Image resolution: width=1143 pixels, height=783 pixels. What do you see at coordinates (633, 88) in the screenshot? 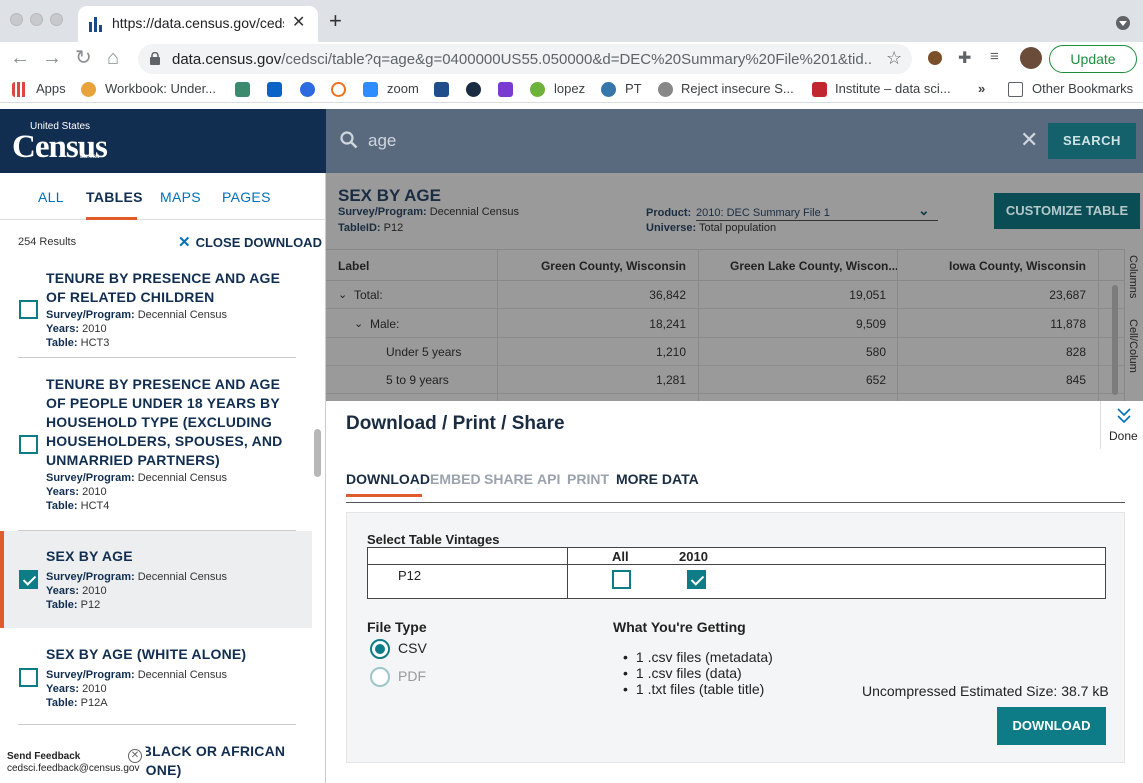
I see `bookmark-pt: PT` at bounding box center [633, 88].